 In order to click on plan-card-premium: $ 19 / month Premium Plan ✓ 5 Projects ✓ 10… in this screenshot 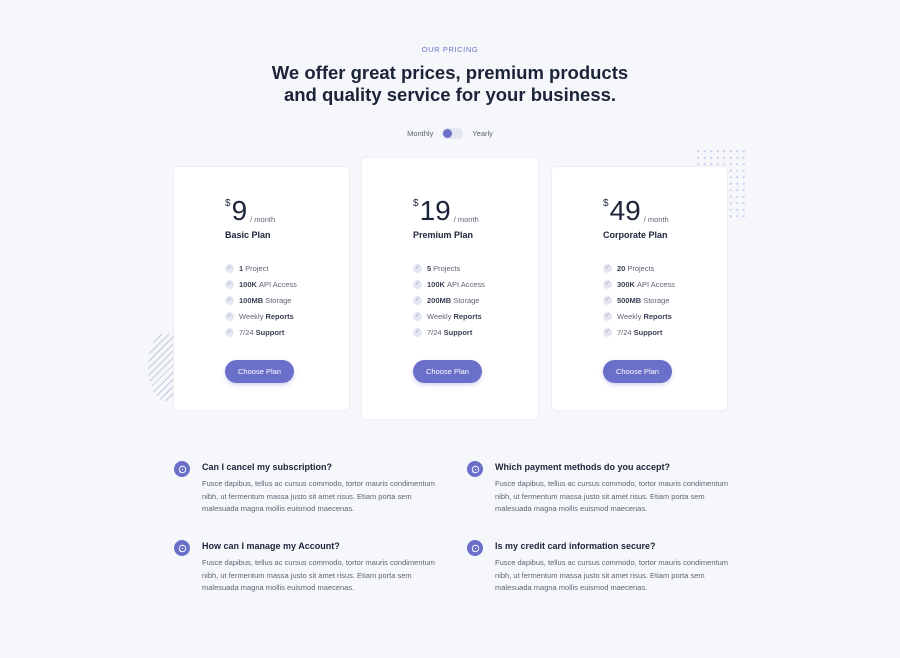, I will do `click(450, 288)`.